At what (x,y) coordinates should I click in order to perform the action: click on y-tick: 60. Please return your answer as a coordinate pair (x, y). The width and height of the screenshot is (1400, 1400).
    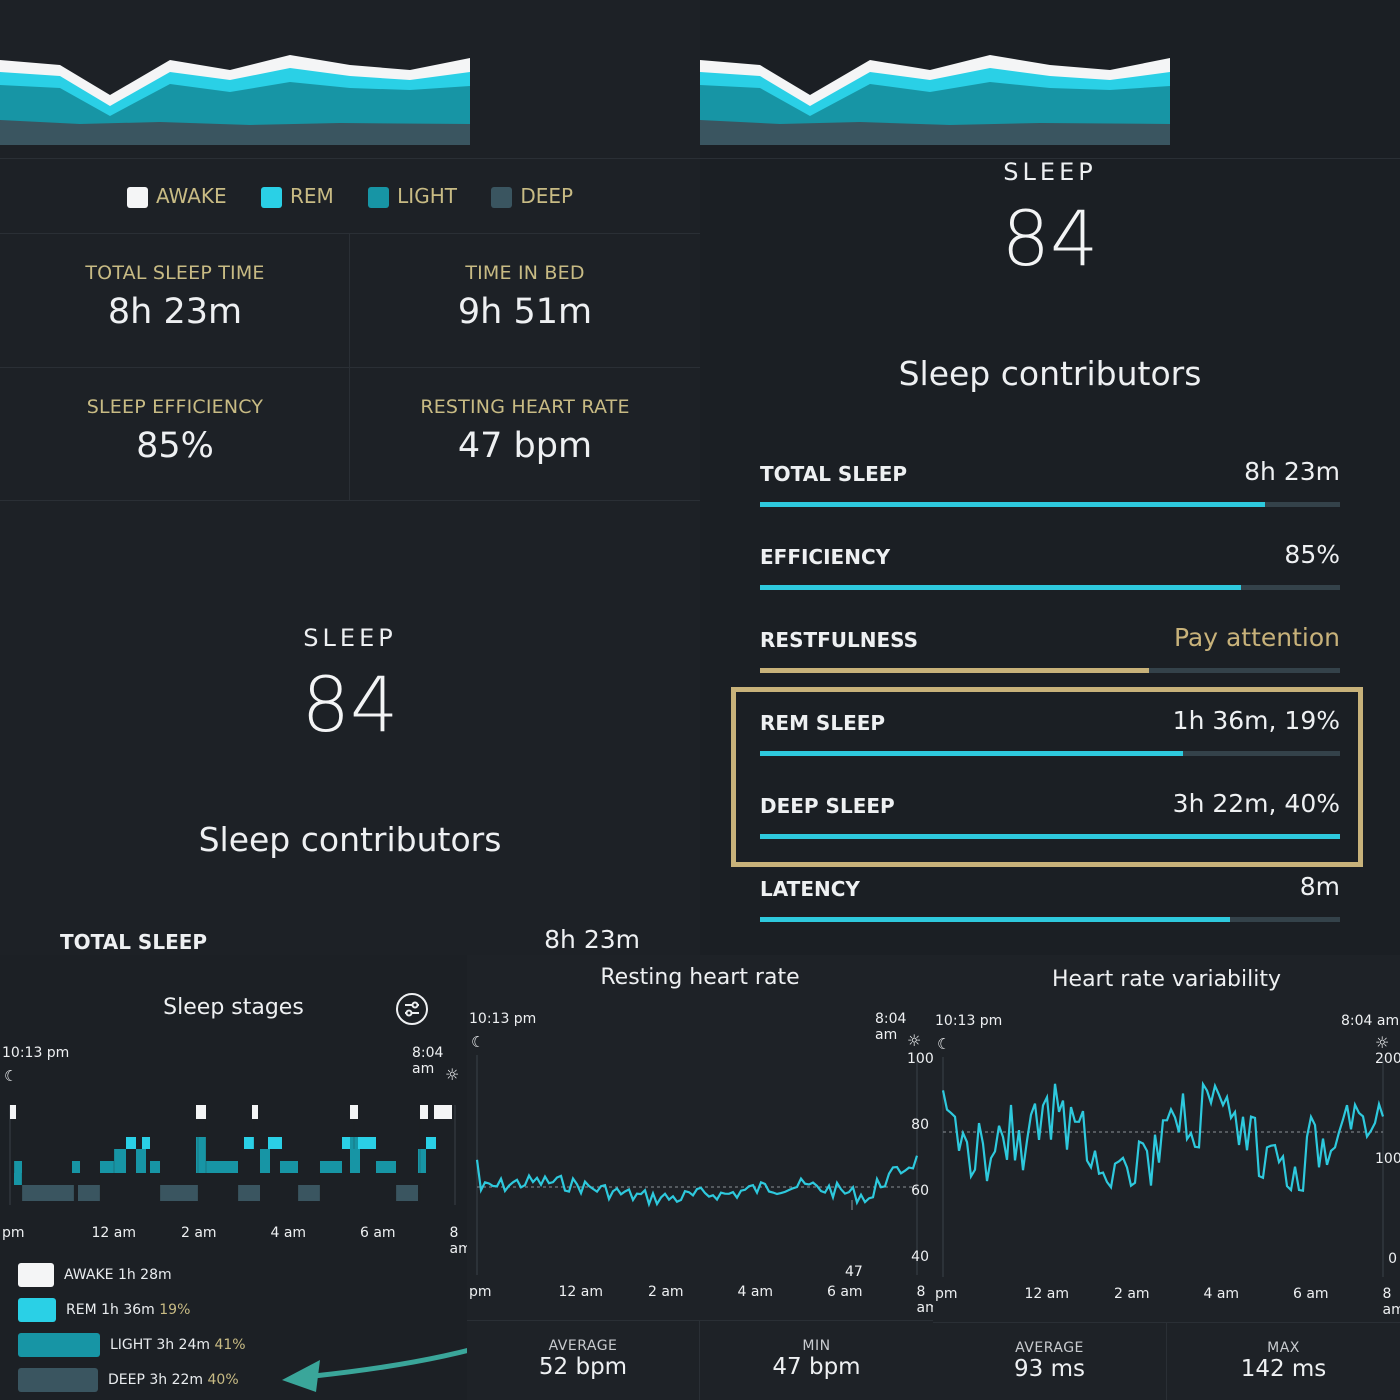
    Looking at the image, I should click on (920, 1191).